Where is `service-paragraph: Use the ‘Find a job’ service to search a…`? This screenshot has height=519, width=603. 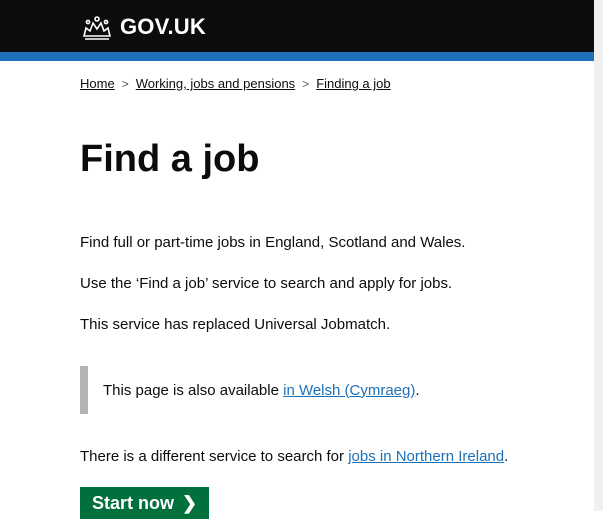
service-paragraph: Use the ‘Find a job’ service to search a… is located at coordinates (266, 283).